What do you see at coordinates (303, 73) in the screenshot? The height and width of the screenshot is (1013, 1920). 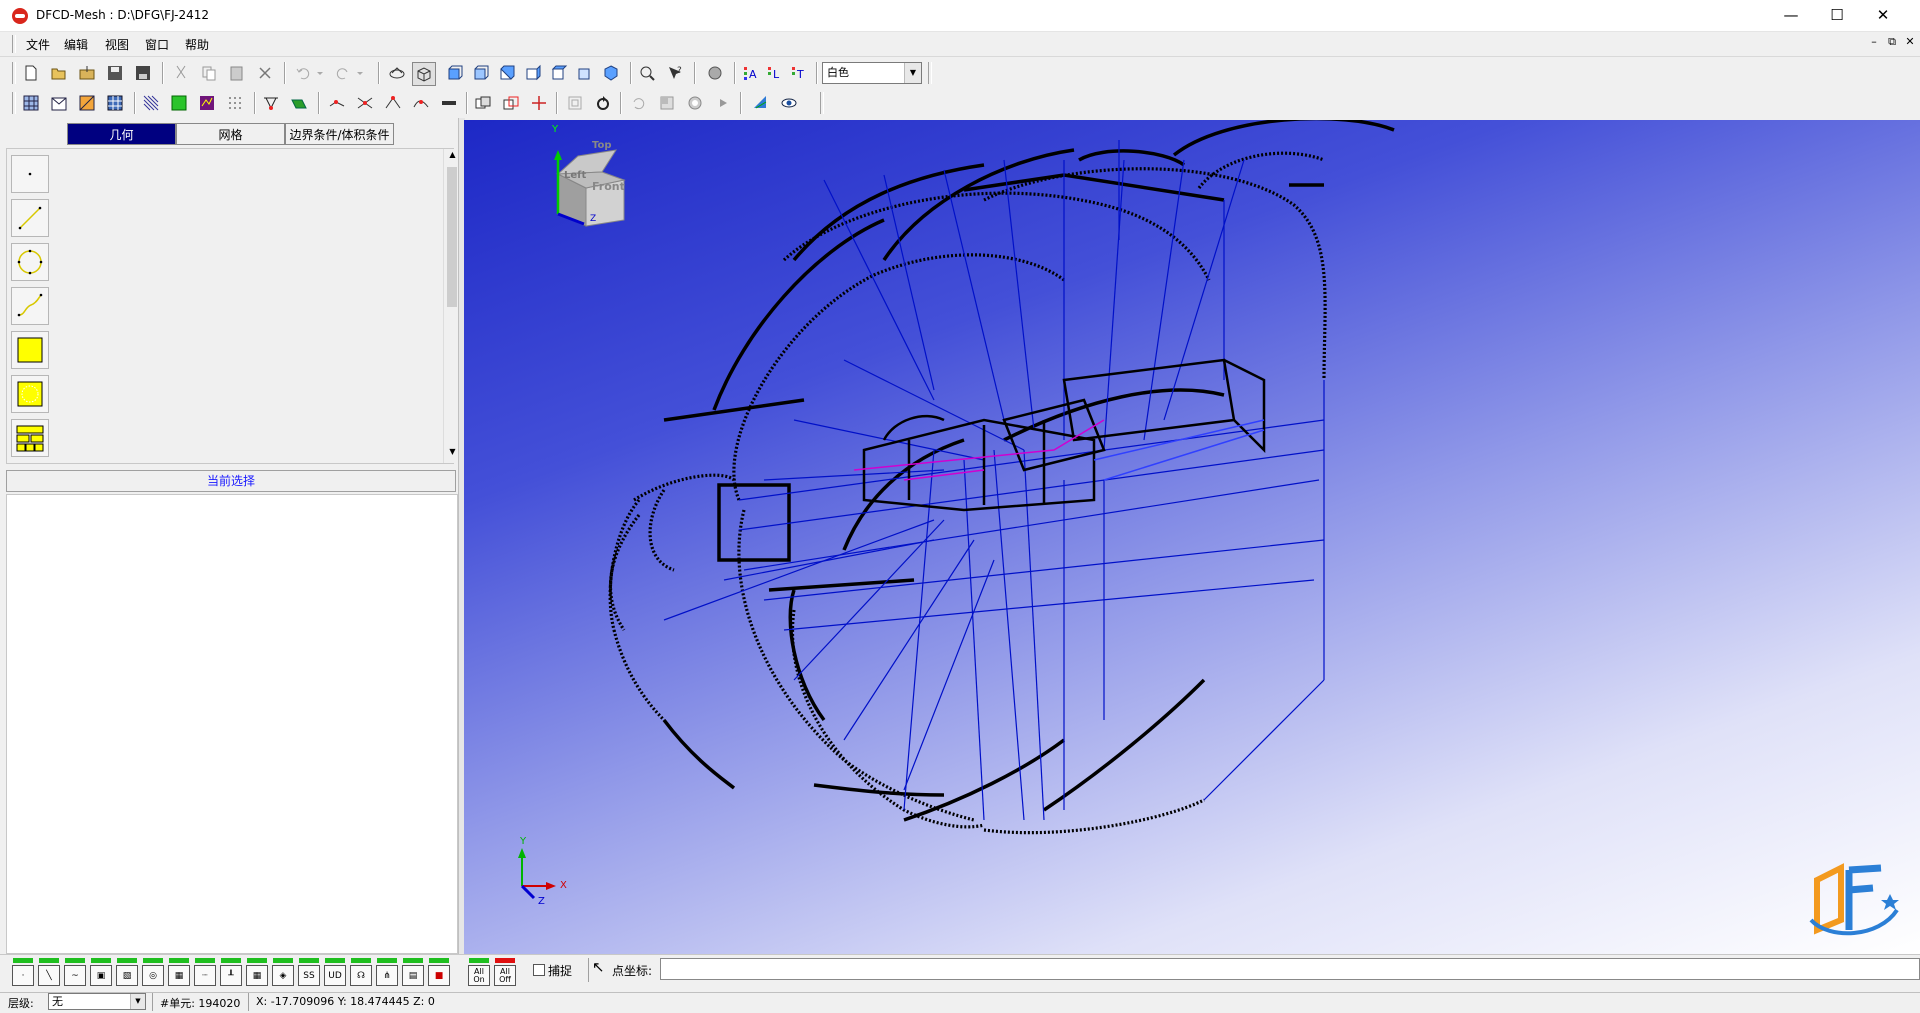 I see `undo-icon` at bounding box center [303, 73].